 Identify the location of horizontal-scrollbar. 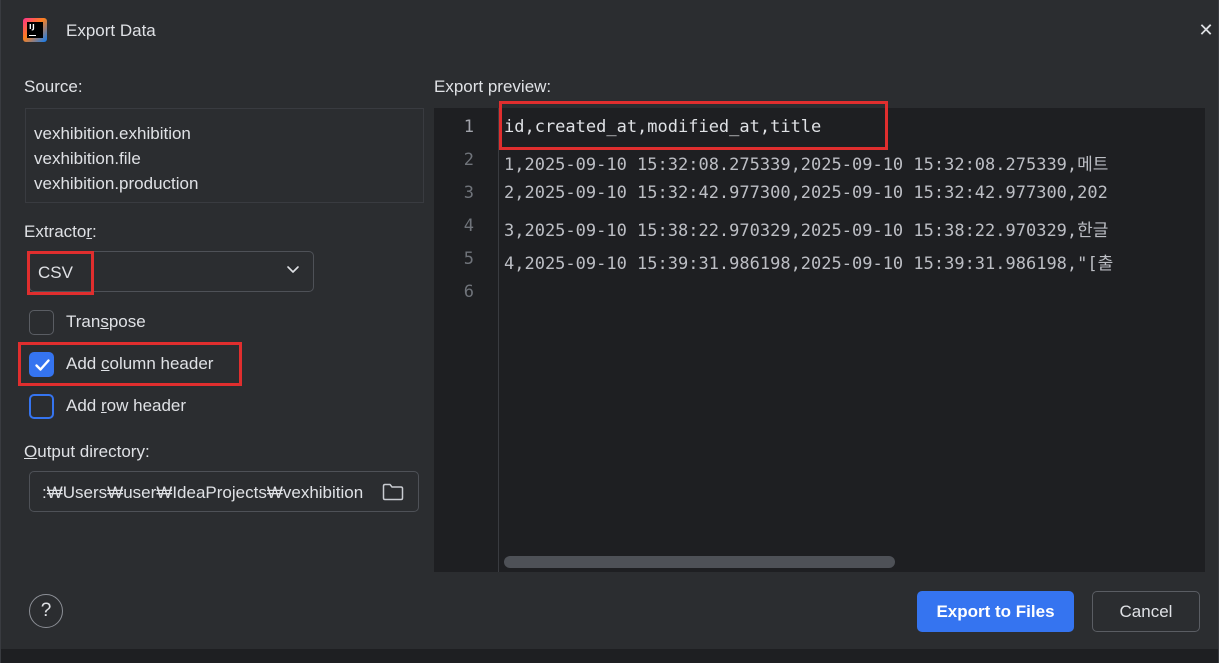
(699, 562).